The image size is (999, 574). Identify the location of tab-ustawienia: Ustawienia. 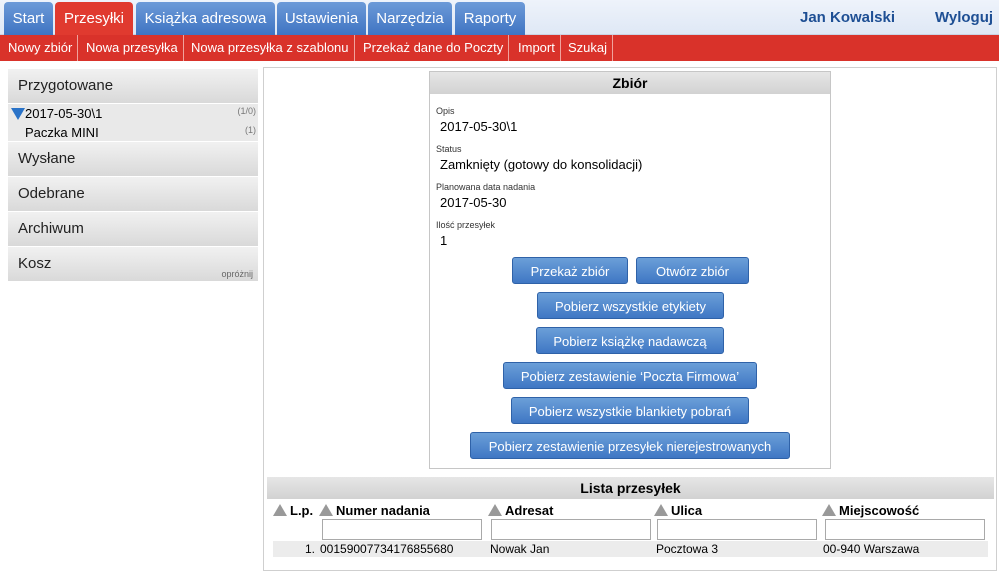
(321, 18).